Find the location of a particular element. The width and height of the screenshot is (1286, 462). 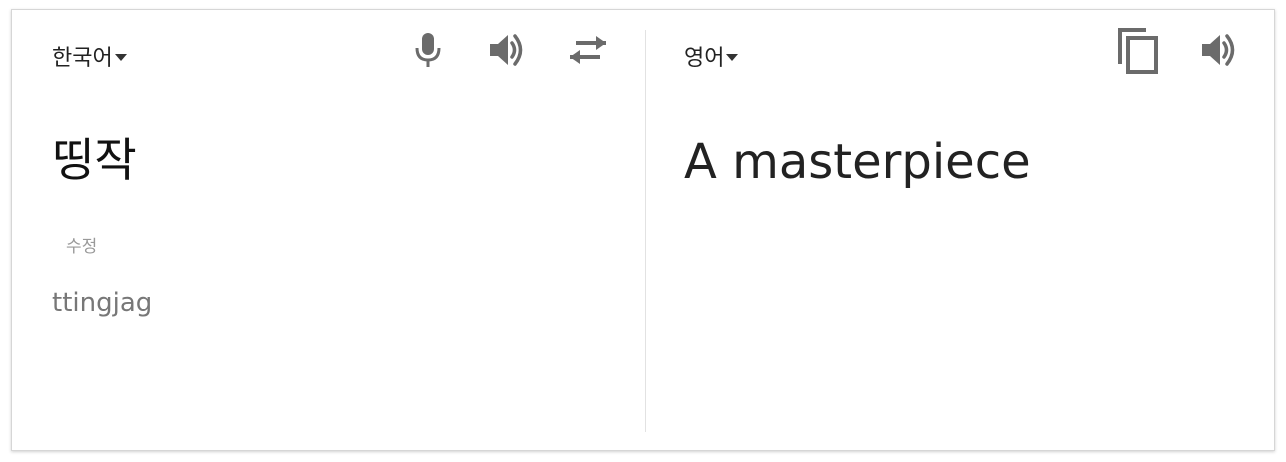

swap-languages-button is located at coordinates (588, 50).